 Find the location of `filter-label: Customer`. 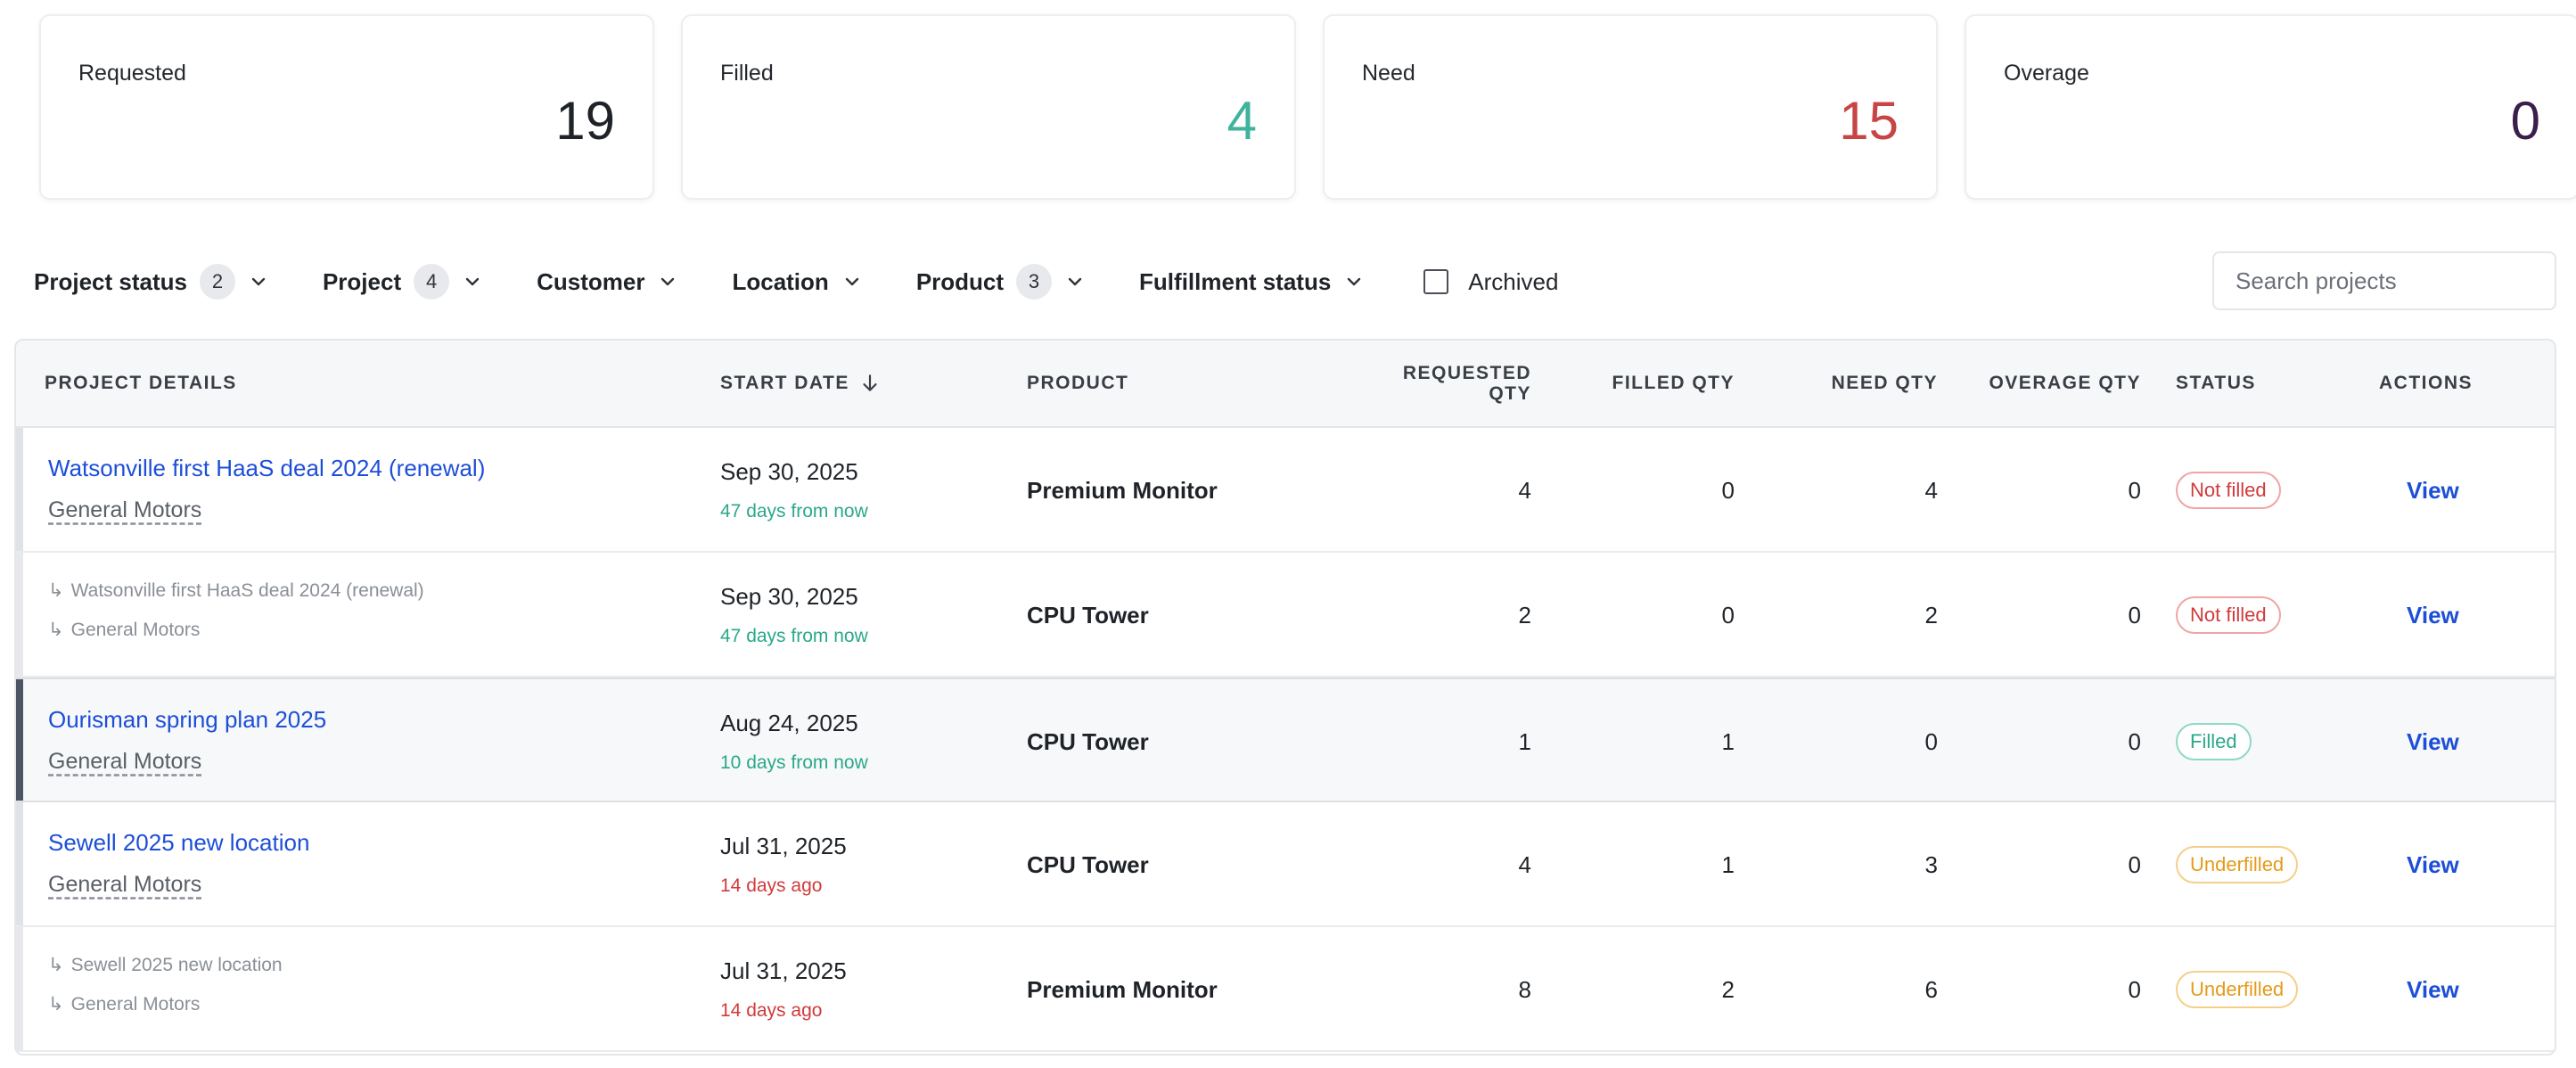

filter-label: Customer is located at coordinates (591, 281).